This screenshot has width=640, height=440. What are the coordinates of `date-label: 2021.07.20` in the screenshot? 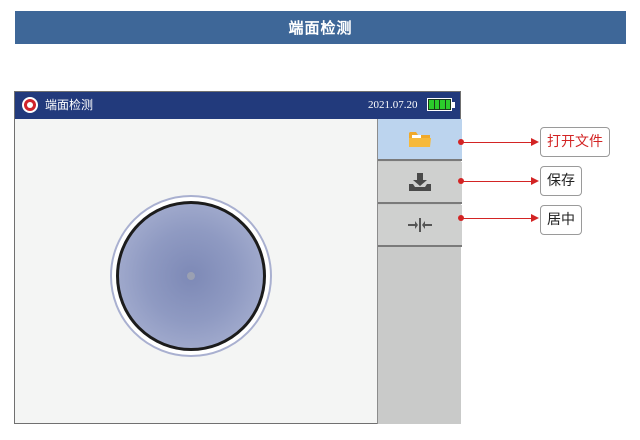 It's located at (393, 105).